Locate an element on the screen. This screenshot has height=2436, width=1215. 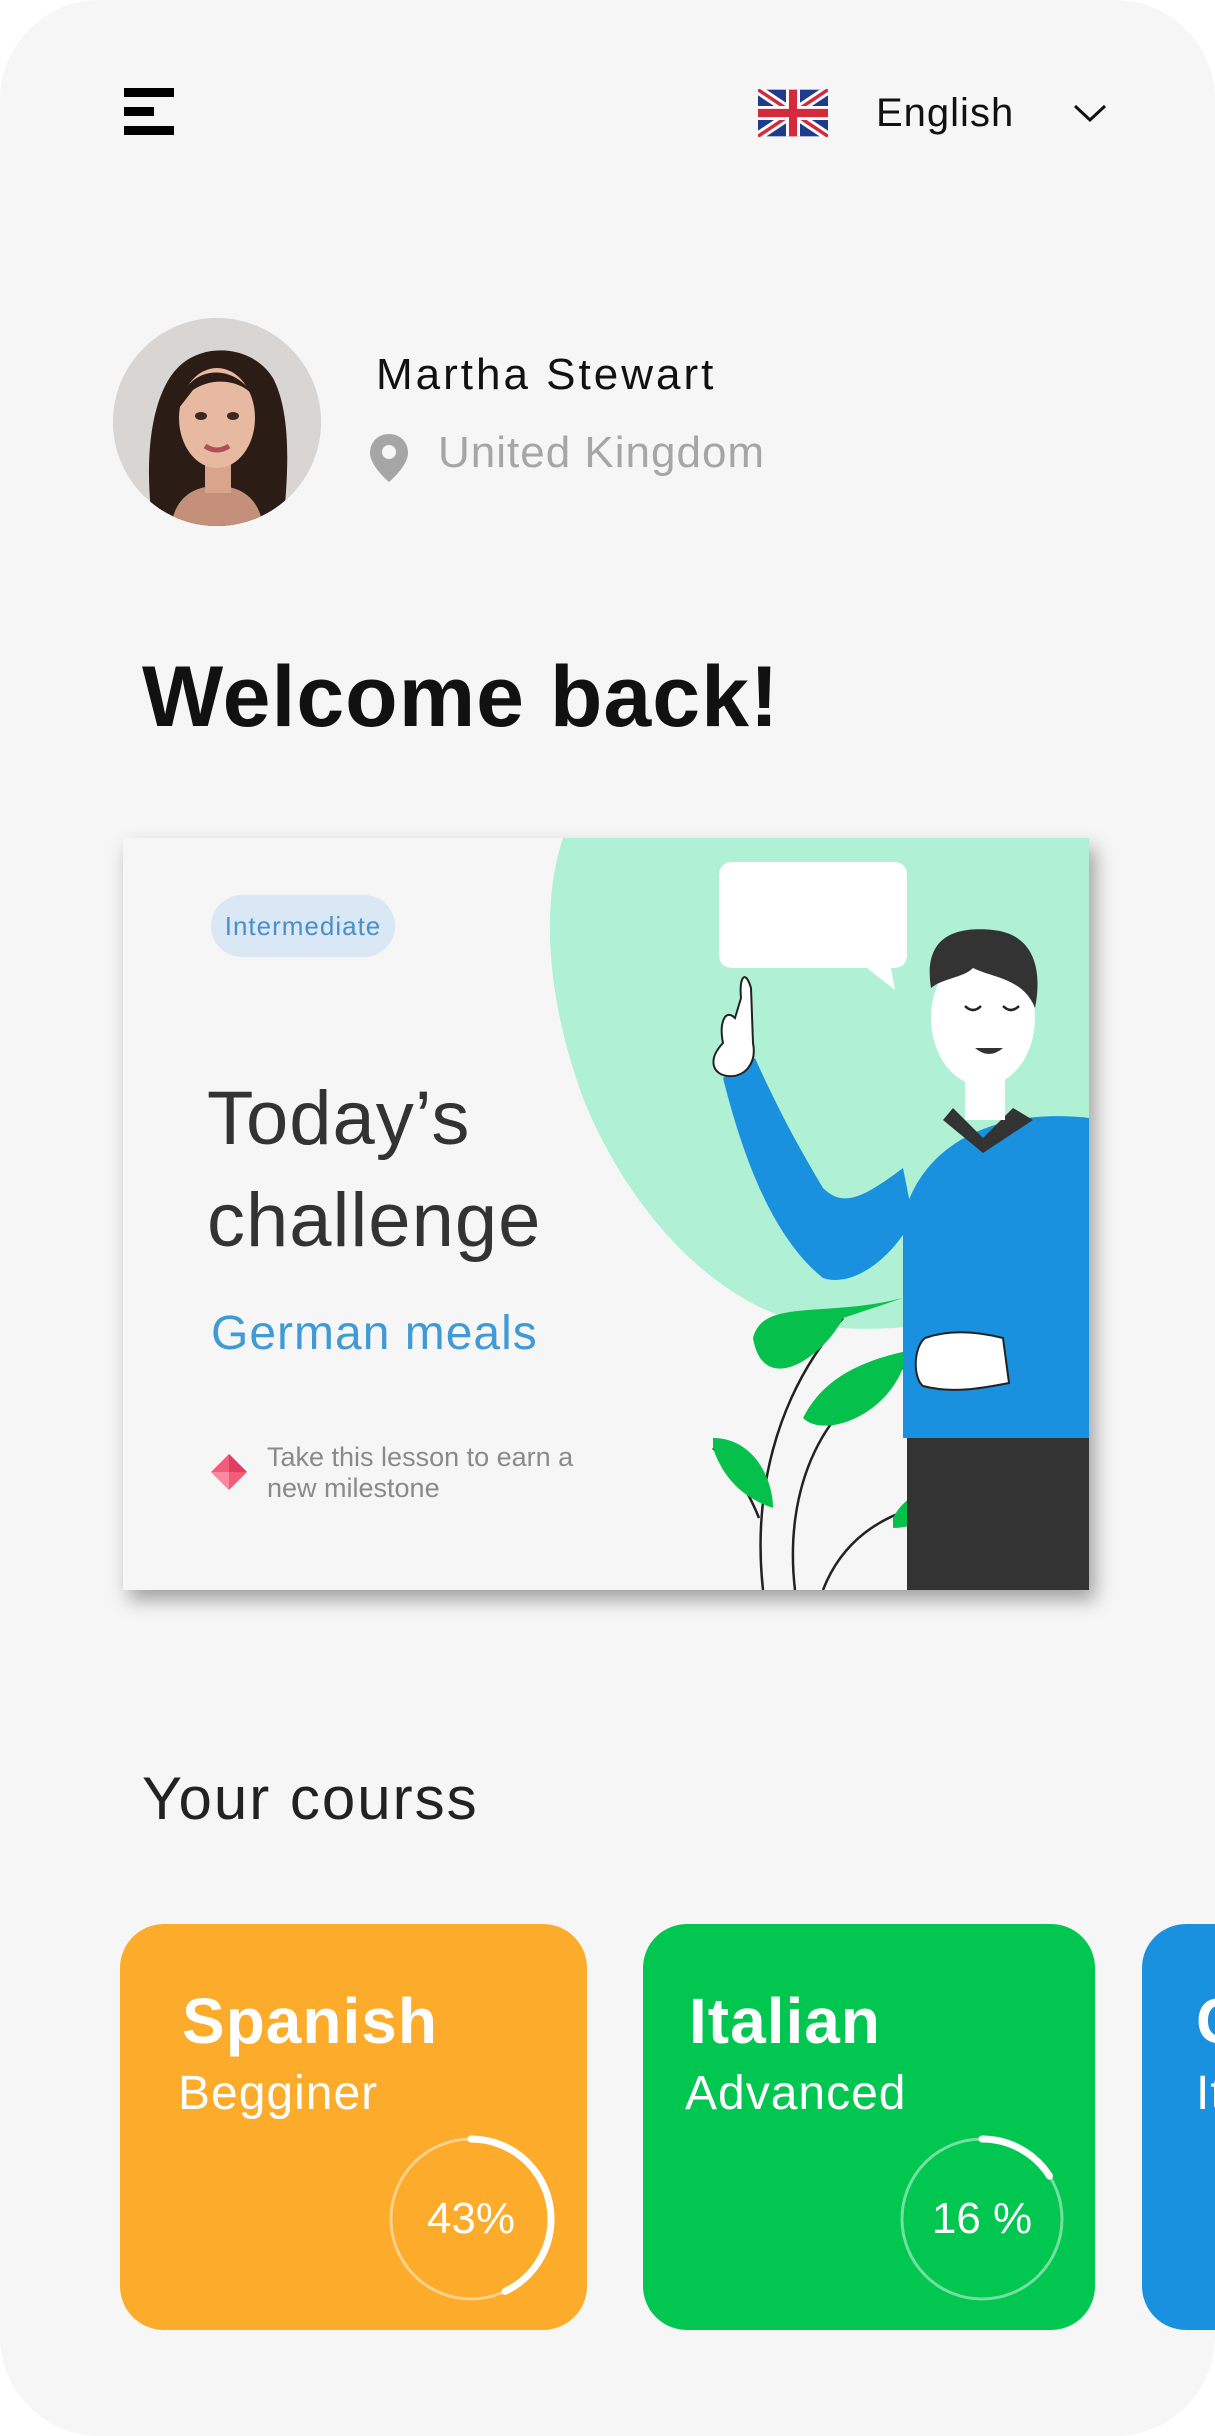
milestone-note: Take this lesson to earn a new milestone is located at coordinates (420, 1472).